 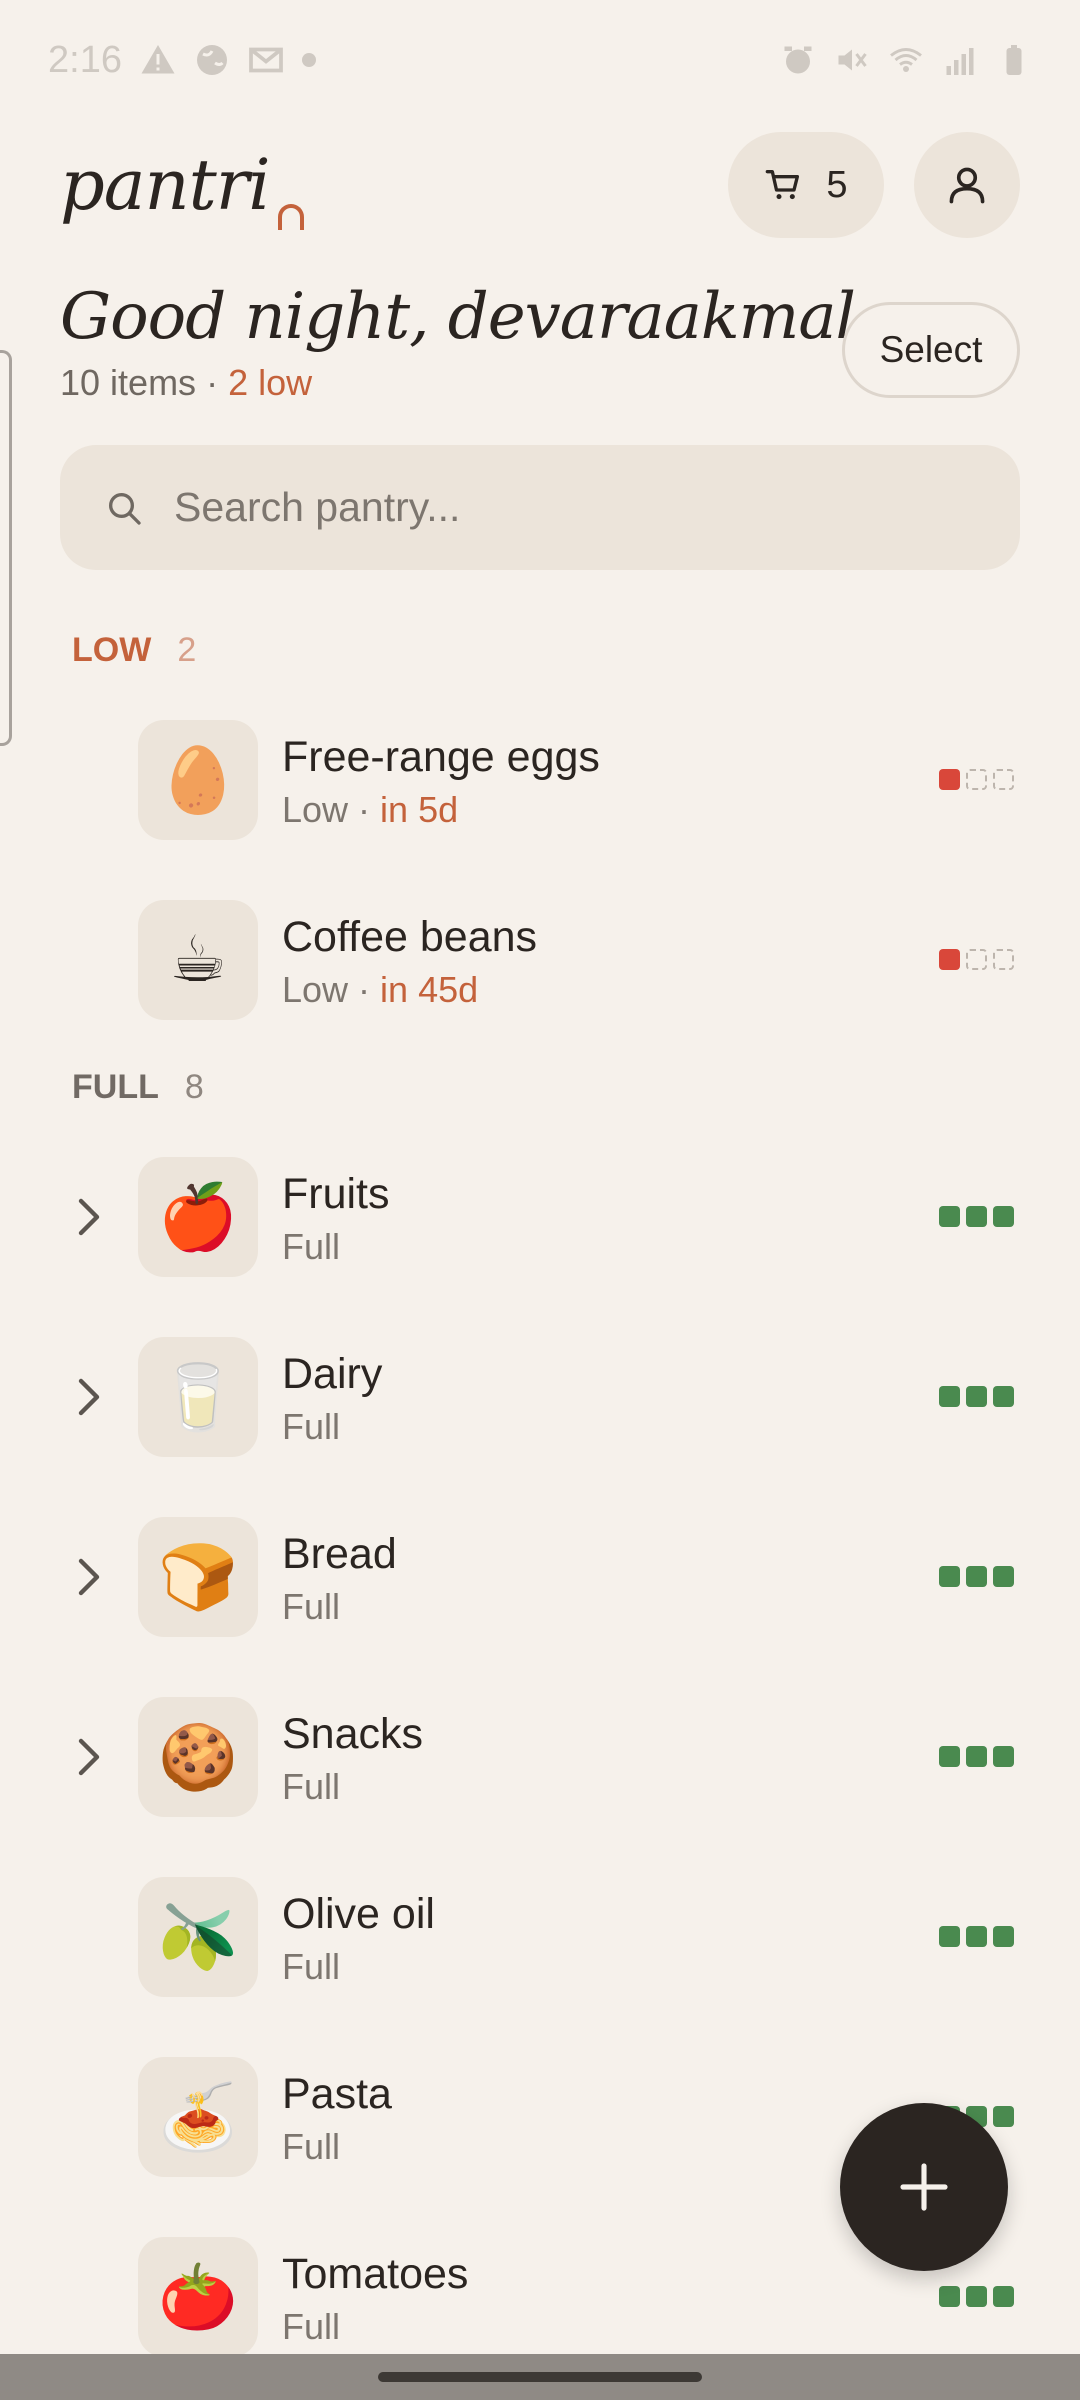 I want to click on pantry-item: 🥛 Dairy Full, so click(x=540, y=1397).